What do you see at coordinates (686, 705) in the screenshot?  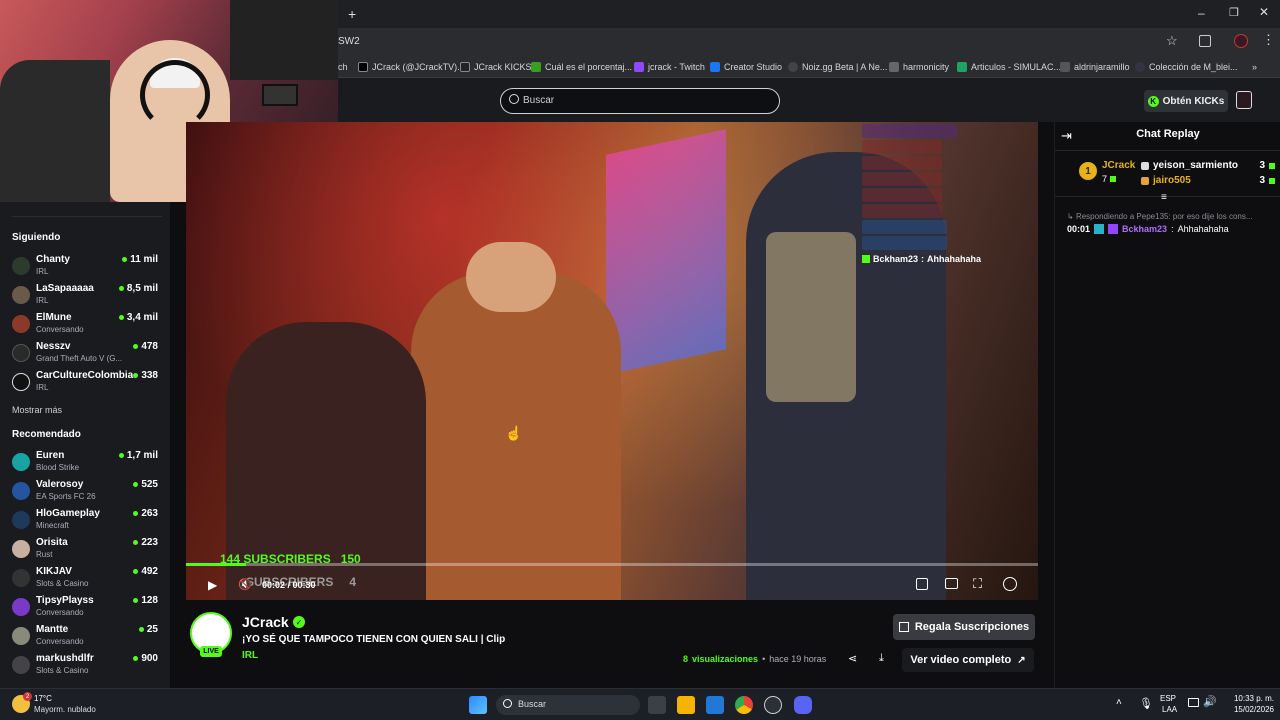 I see `file-explorer-icon` at bounding box center [686, 705].